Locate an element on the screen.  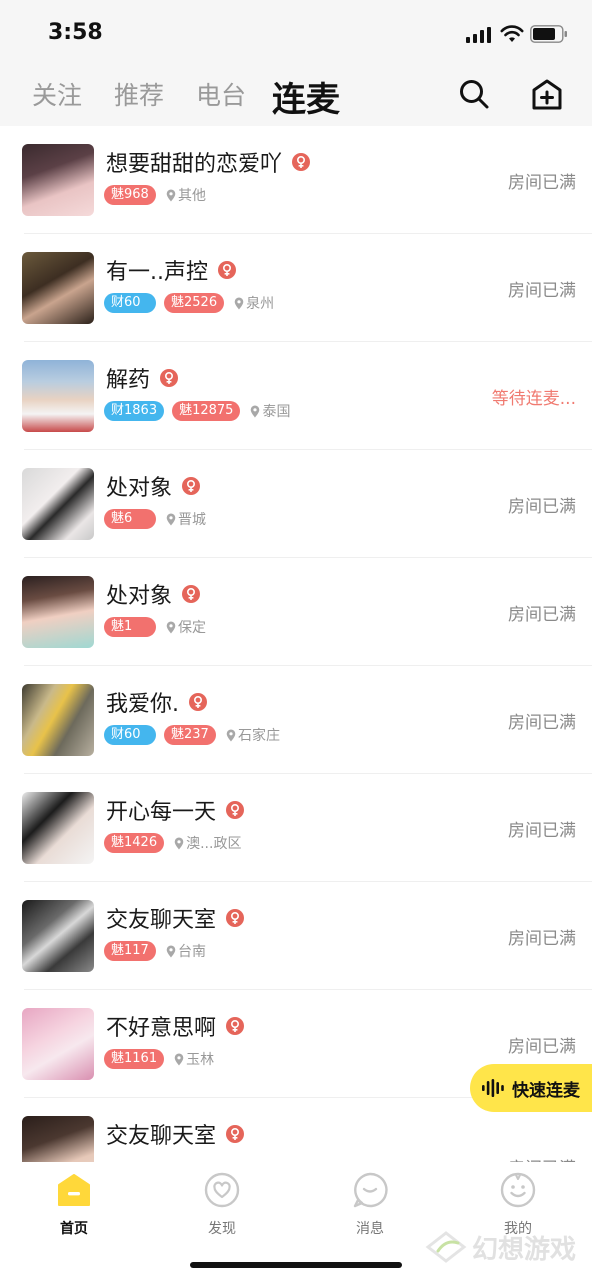
search-icon is located at coordinates (474, 94).